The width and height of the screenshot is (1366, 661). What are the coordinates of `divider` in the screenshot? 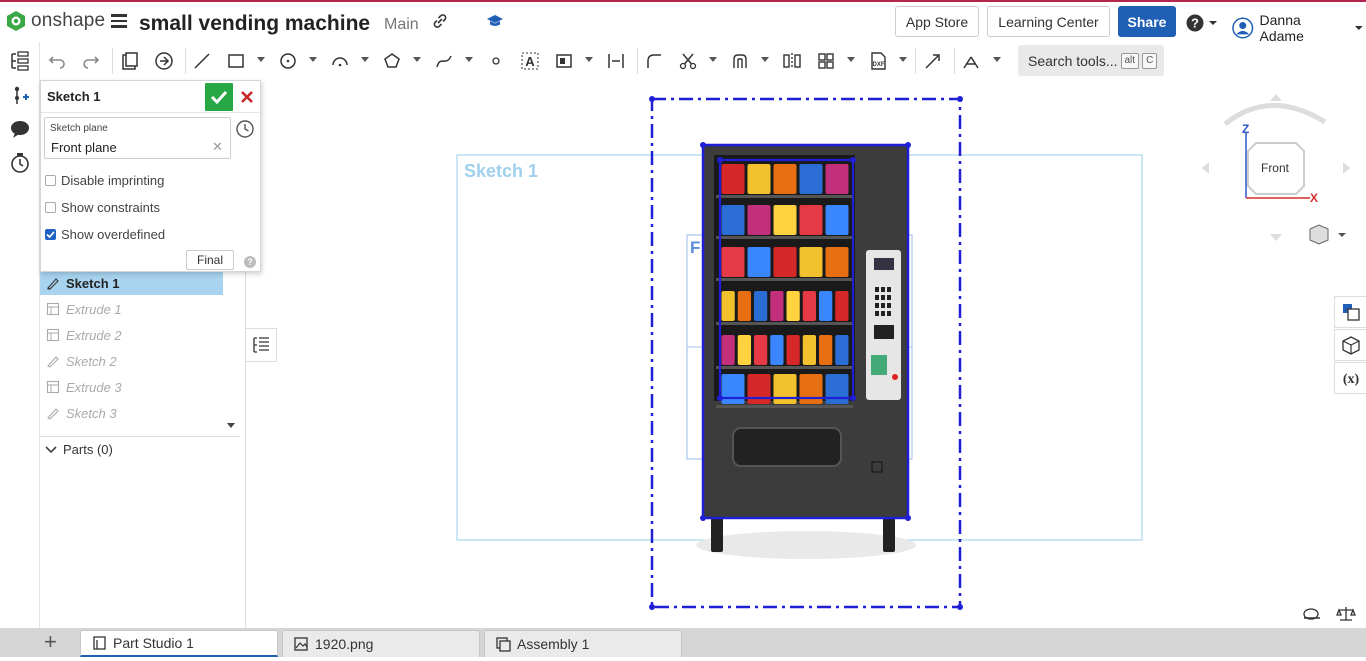 It's located at (150, 112).